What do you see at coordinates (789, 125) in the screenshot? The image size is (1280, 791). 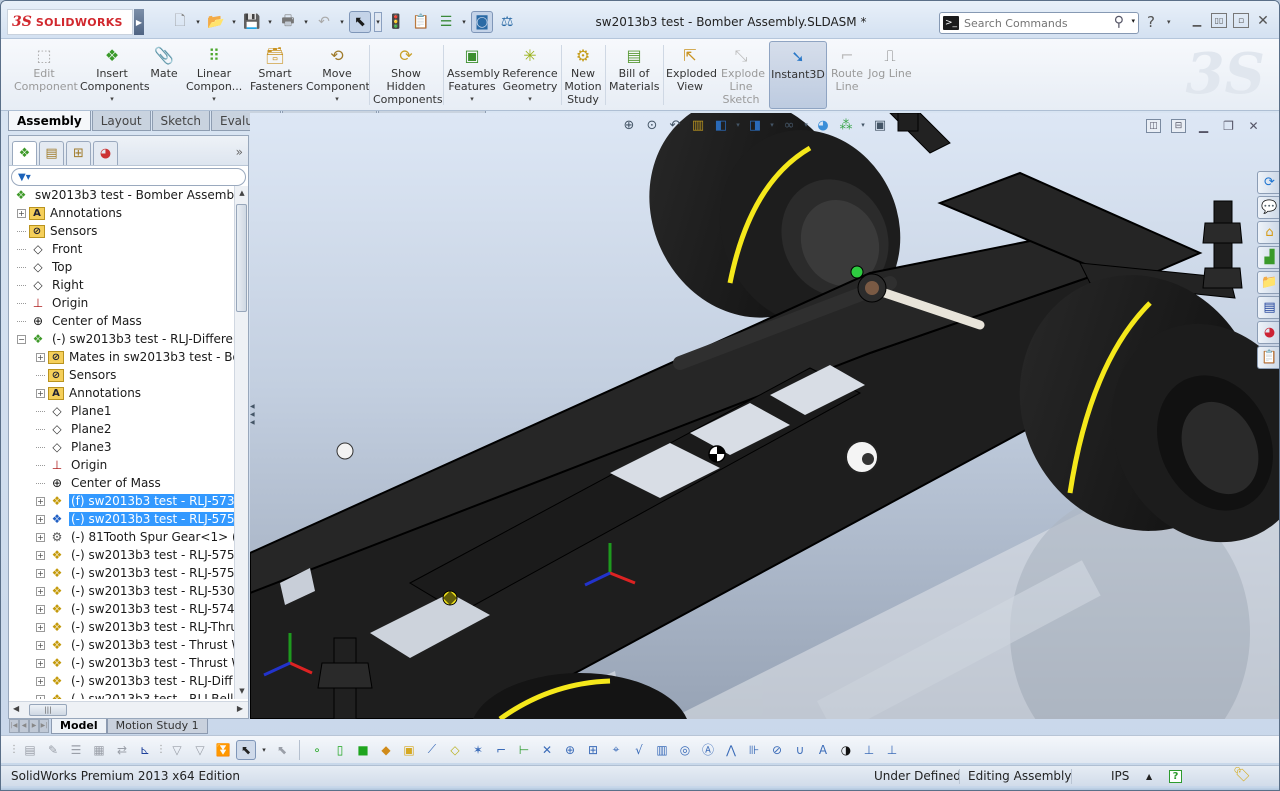 I see `hide-show-items-icon: ∞` at bounding box center [789, 125].